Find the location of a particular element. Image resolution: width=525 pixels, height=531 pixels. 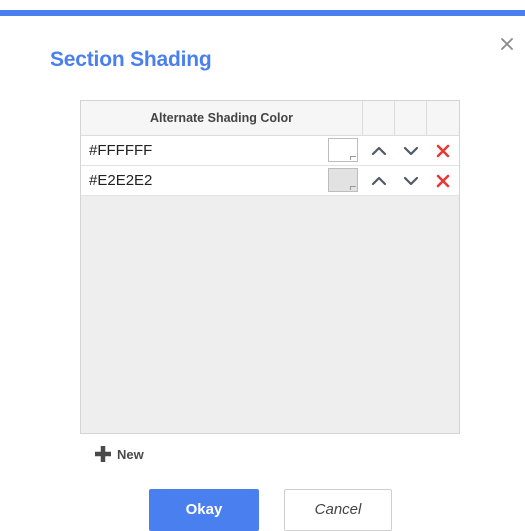

table-header: Alternate Shading Color is located at coordinates (270, 118).